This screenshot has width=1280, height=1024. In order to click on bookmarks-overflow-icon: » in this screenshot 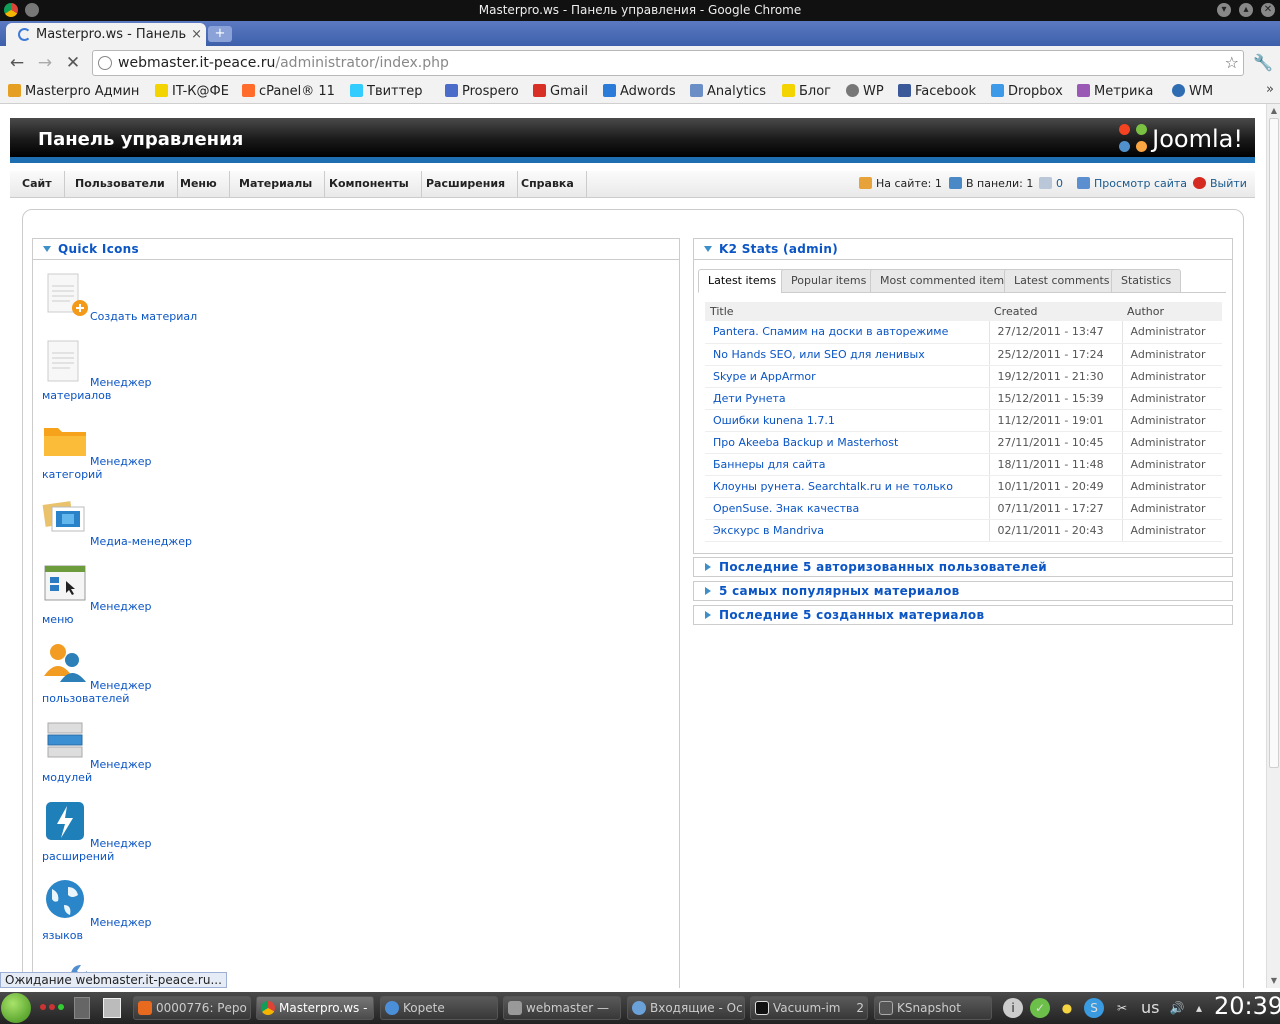, I will do `click(1270, 89)`.